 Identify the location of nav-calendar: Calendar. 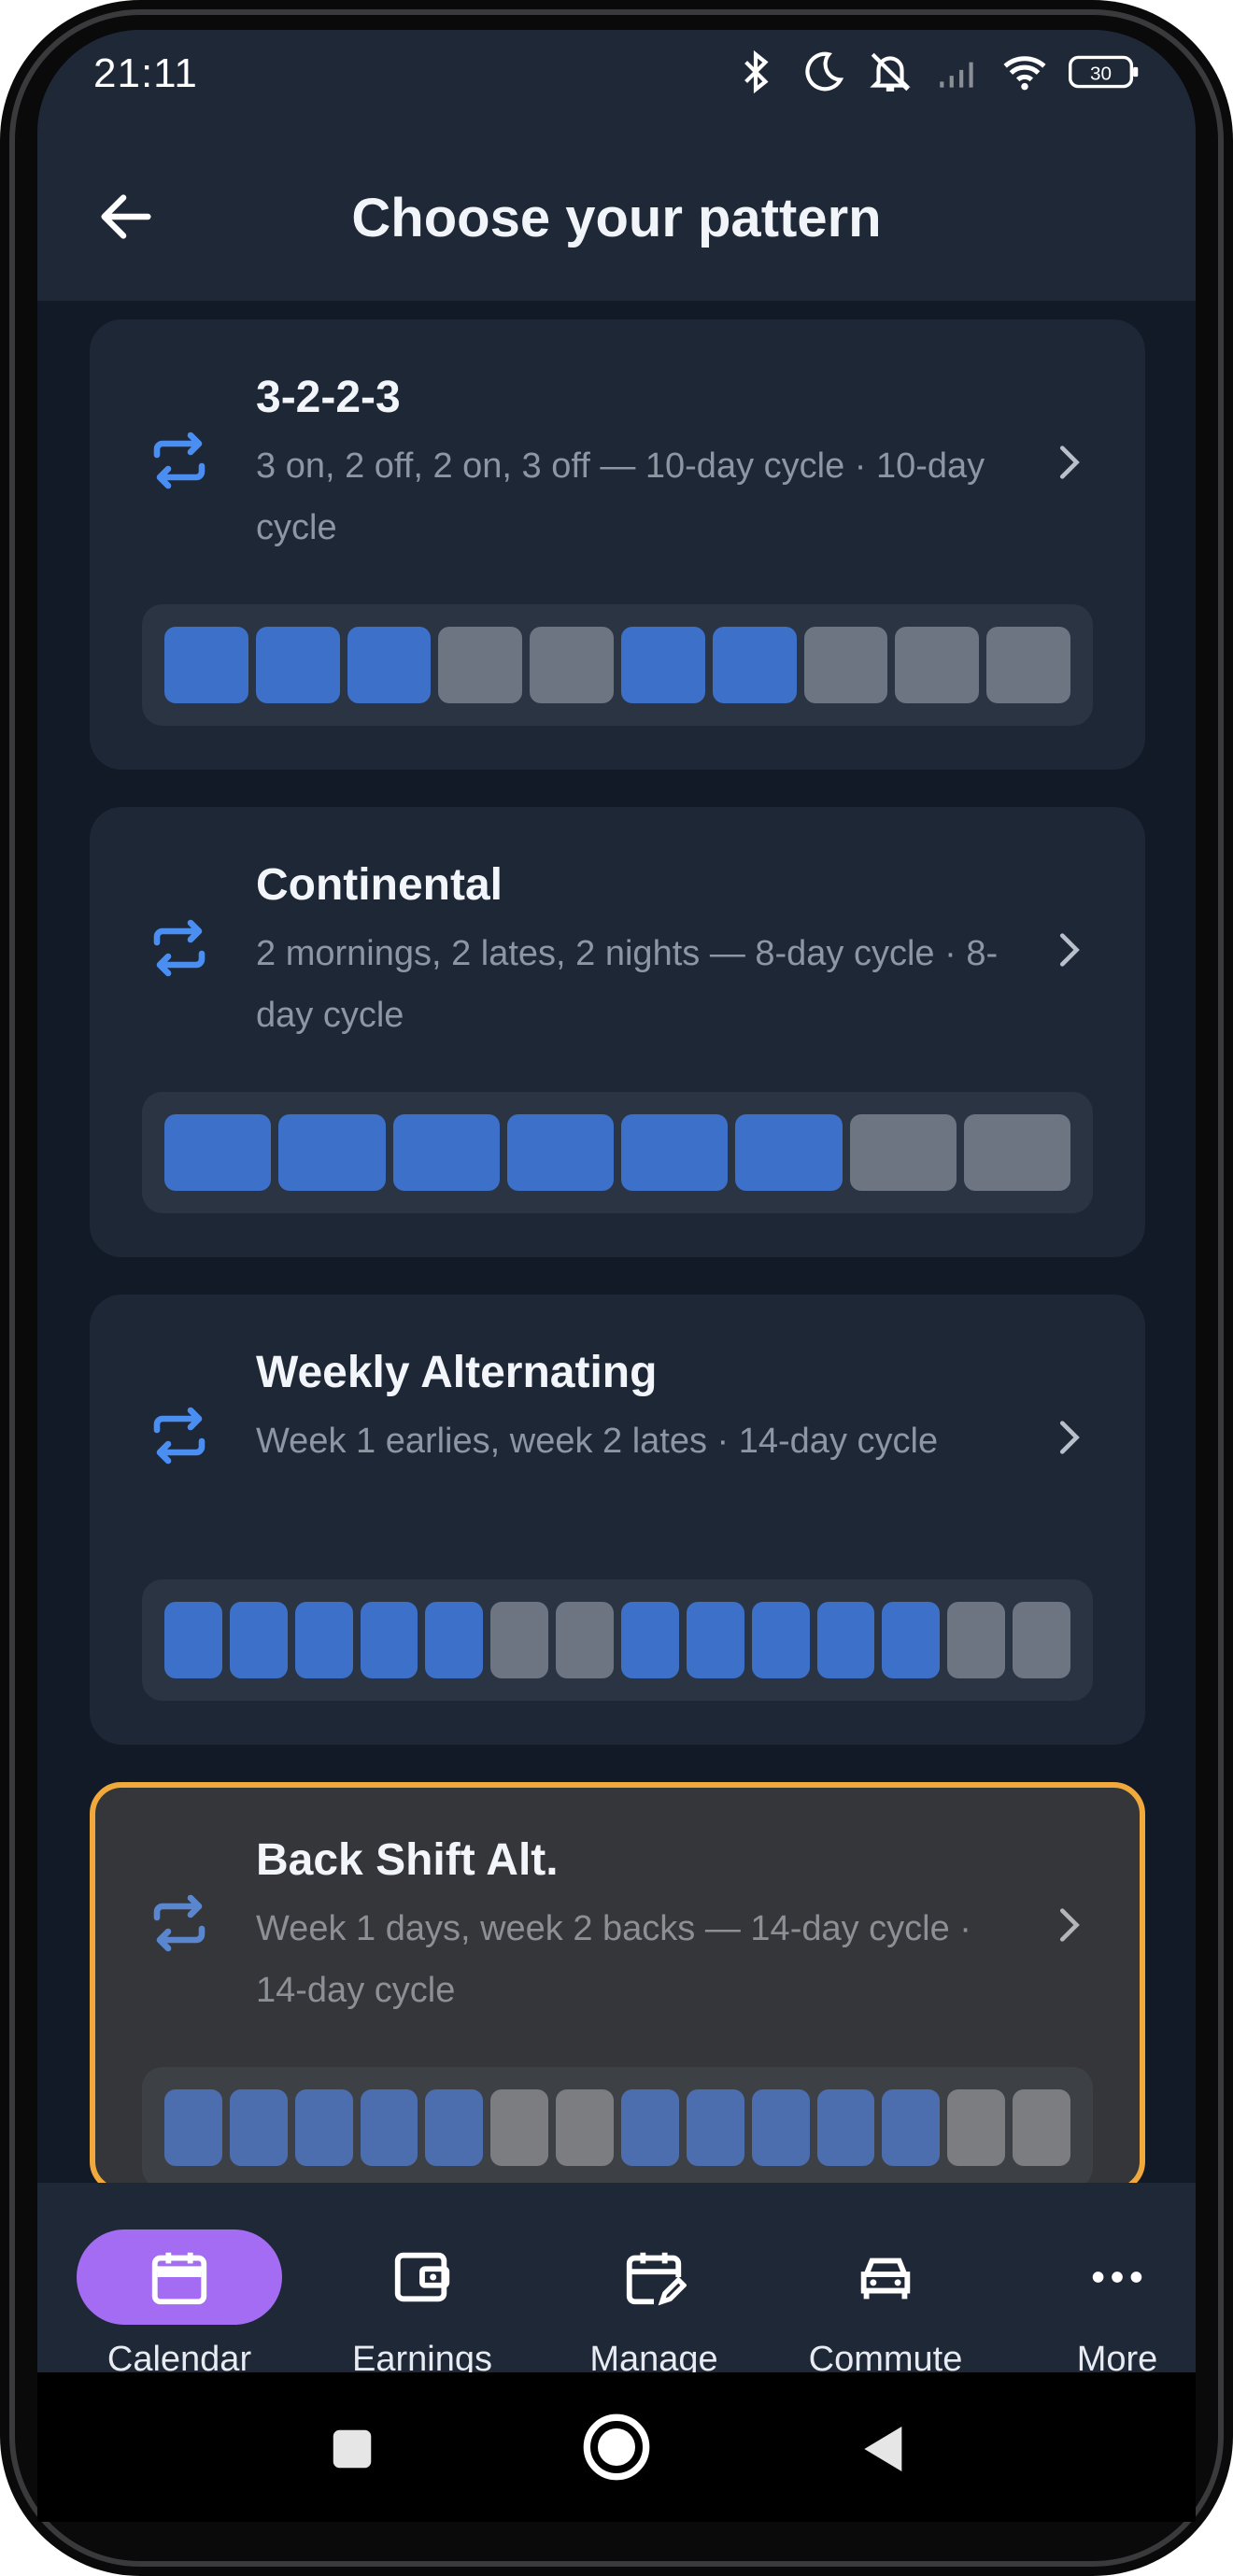
(179, 2304).